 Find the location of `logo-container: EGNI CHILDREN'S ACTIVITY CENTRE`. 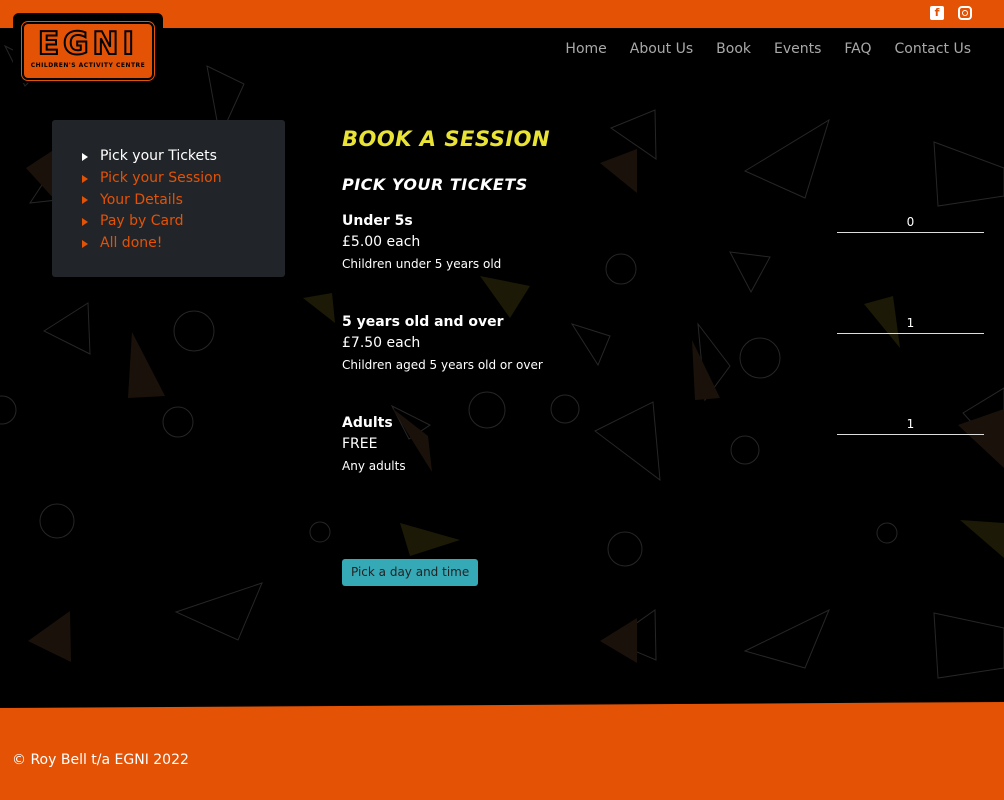

logo-container: EGNI CHILDREN'S ACTIVITY CENTRE is located at coordinates (88, 48).